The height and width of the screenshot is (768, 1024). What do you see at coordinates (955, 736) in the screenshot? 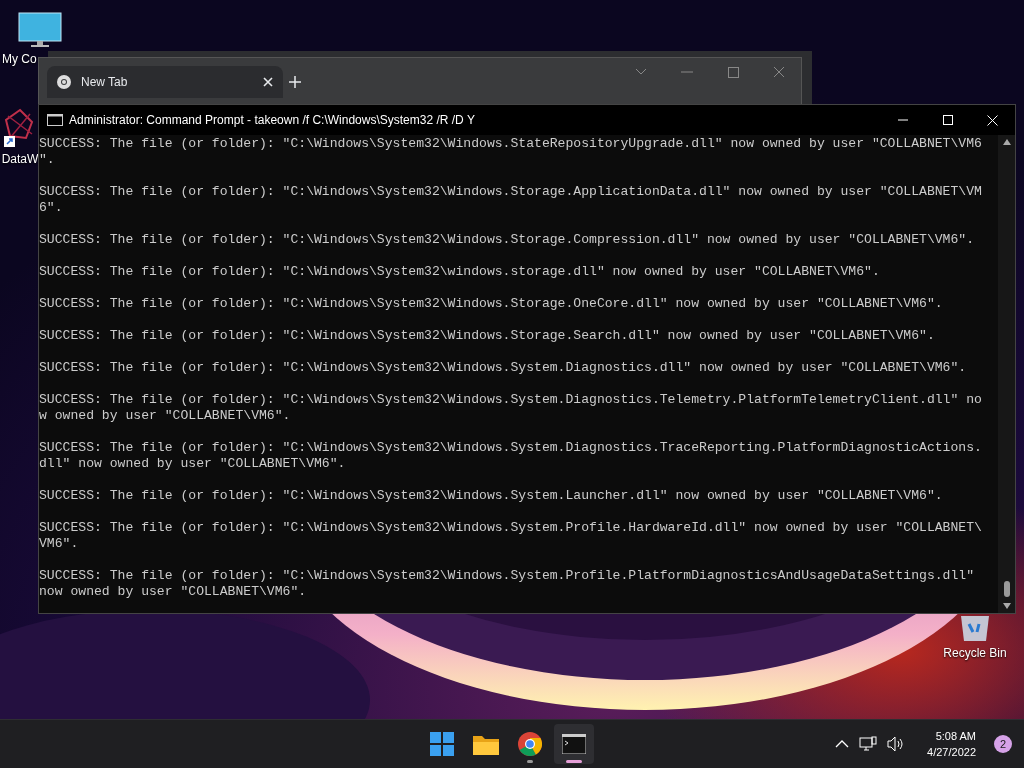
I see `time-text: 5:08 AM` at bounding box center [955, 736].